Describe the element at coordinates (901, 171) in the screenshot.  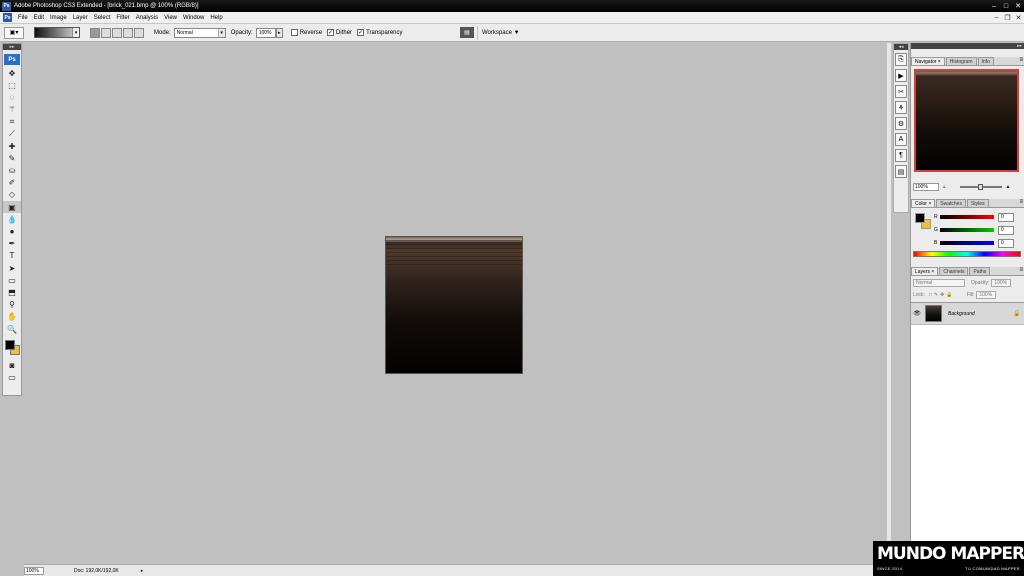
I see `layer-comps-icon: ▤` at that location.